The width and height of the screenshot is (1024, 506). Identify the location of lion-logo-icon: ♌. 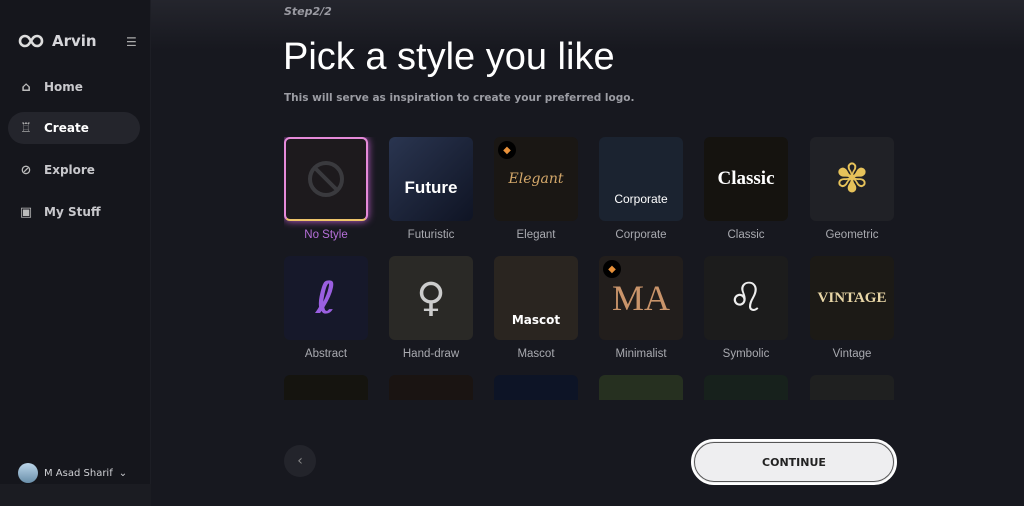
(746, 298).